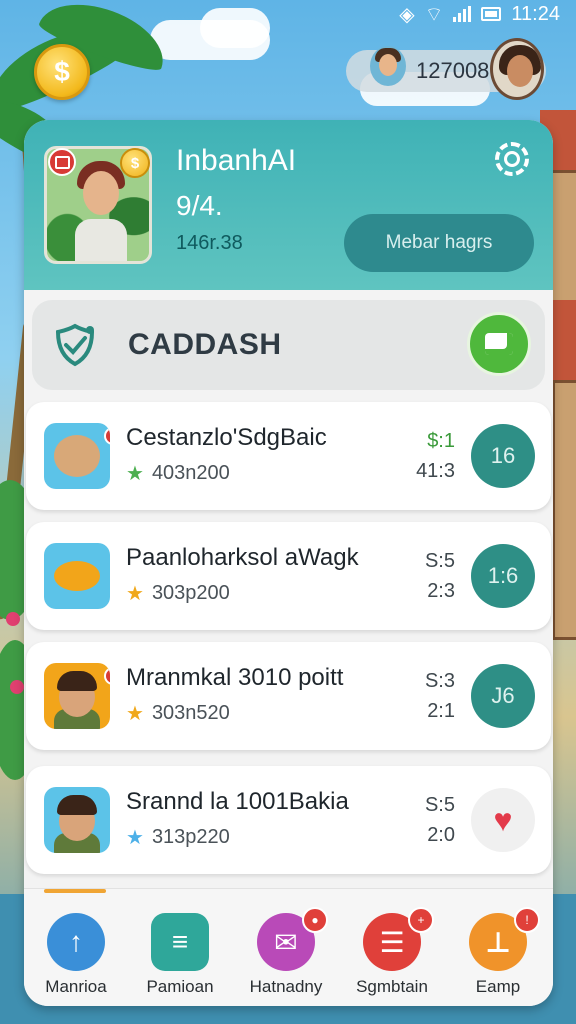 The width and height of the screenshot is (576, 1024). Describe the element at coordinates (76, 986) in the screenshot. I see `nav-label: Manrioa` at that location.